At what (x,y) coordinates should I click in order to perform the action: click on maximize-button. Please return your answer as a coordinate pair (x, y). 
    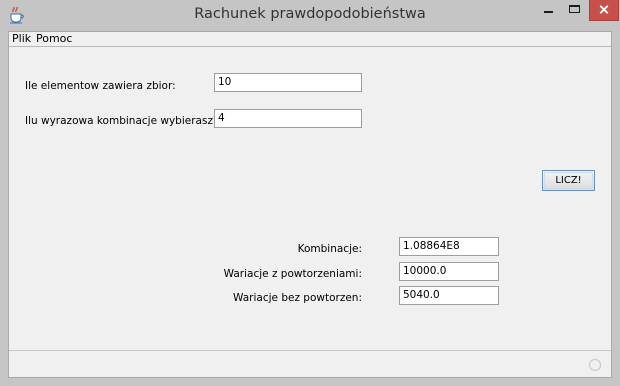
    Looking at the image, I should click on (575, 10).